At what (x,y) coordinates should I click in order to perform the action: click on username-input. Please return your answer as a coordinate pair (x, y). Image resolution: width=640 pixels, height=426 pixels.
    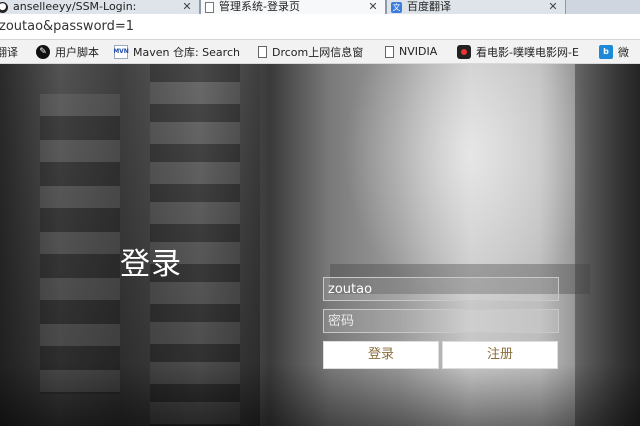
    Looking at the image, I should click on (441, 289).